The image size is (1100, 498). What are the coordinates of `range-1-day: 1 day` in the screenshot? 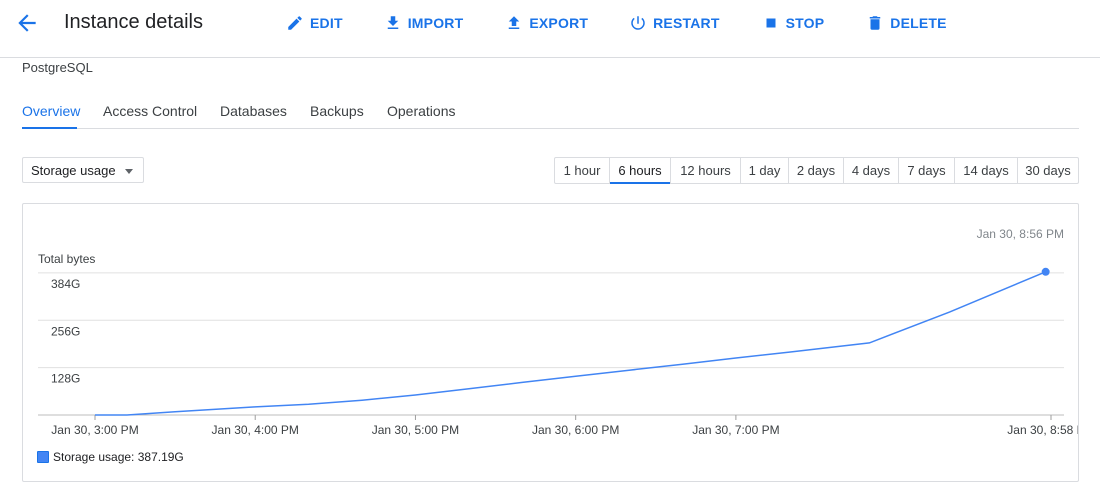 It's located at (765, 170).